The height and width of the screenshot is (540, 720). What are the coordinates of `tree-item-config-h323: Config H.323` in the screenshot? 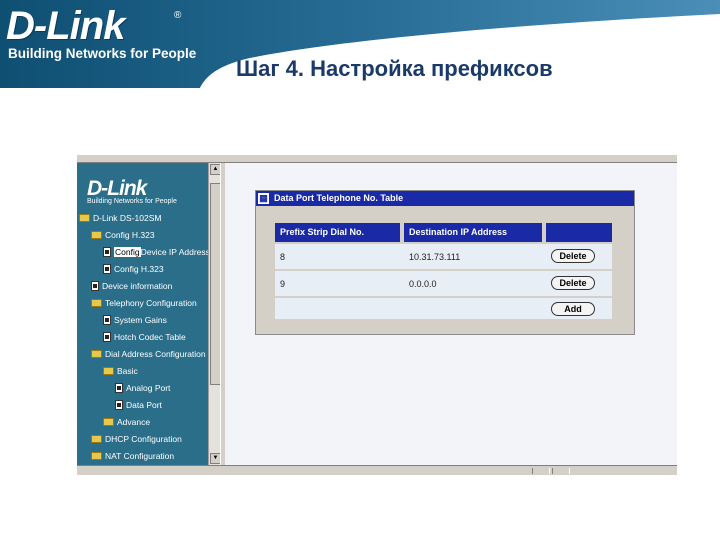 It's located at (123, 235).